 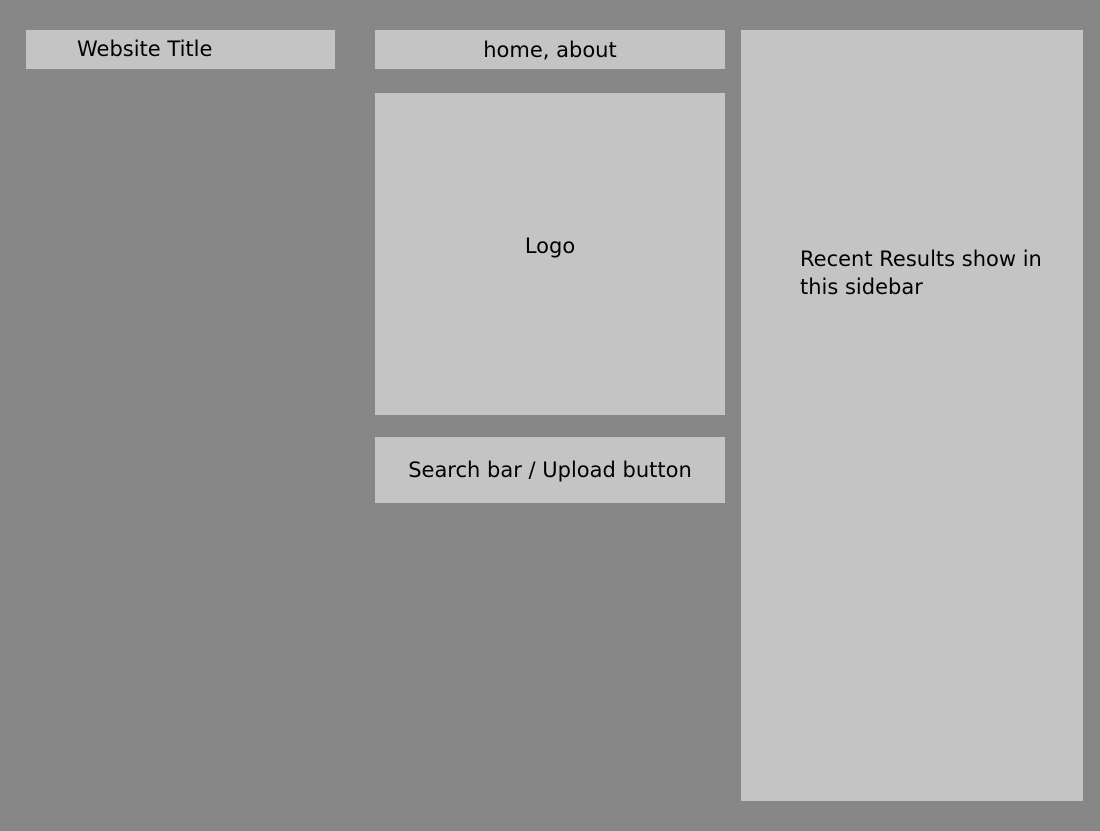 I want to click on logo-label: Logo, so click(x=550, y=246).